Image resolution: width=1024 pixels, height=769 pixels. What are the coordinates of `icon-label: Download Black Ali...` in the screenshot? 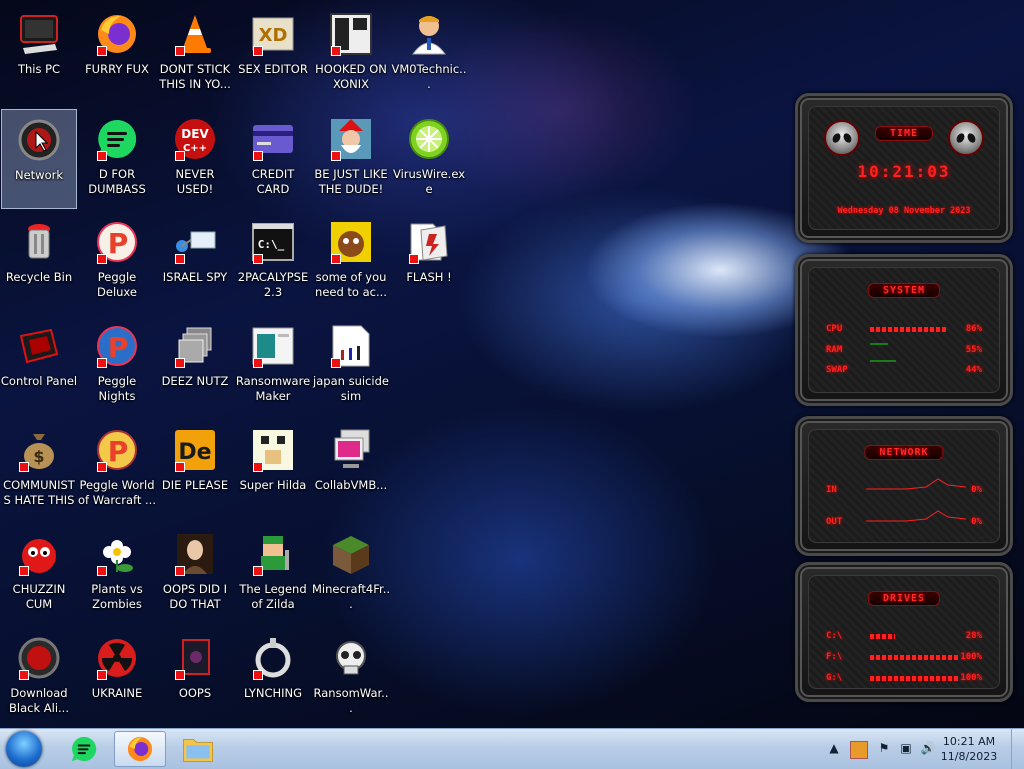 It's located at (39, 700).